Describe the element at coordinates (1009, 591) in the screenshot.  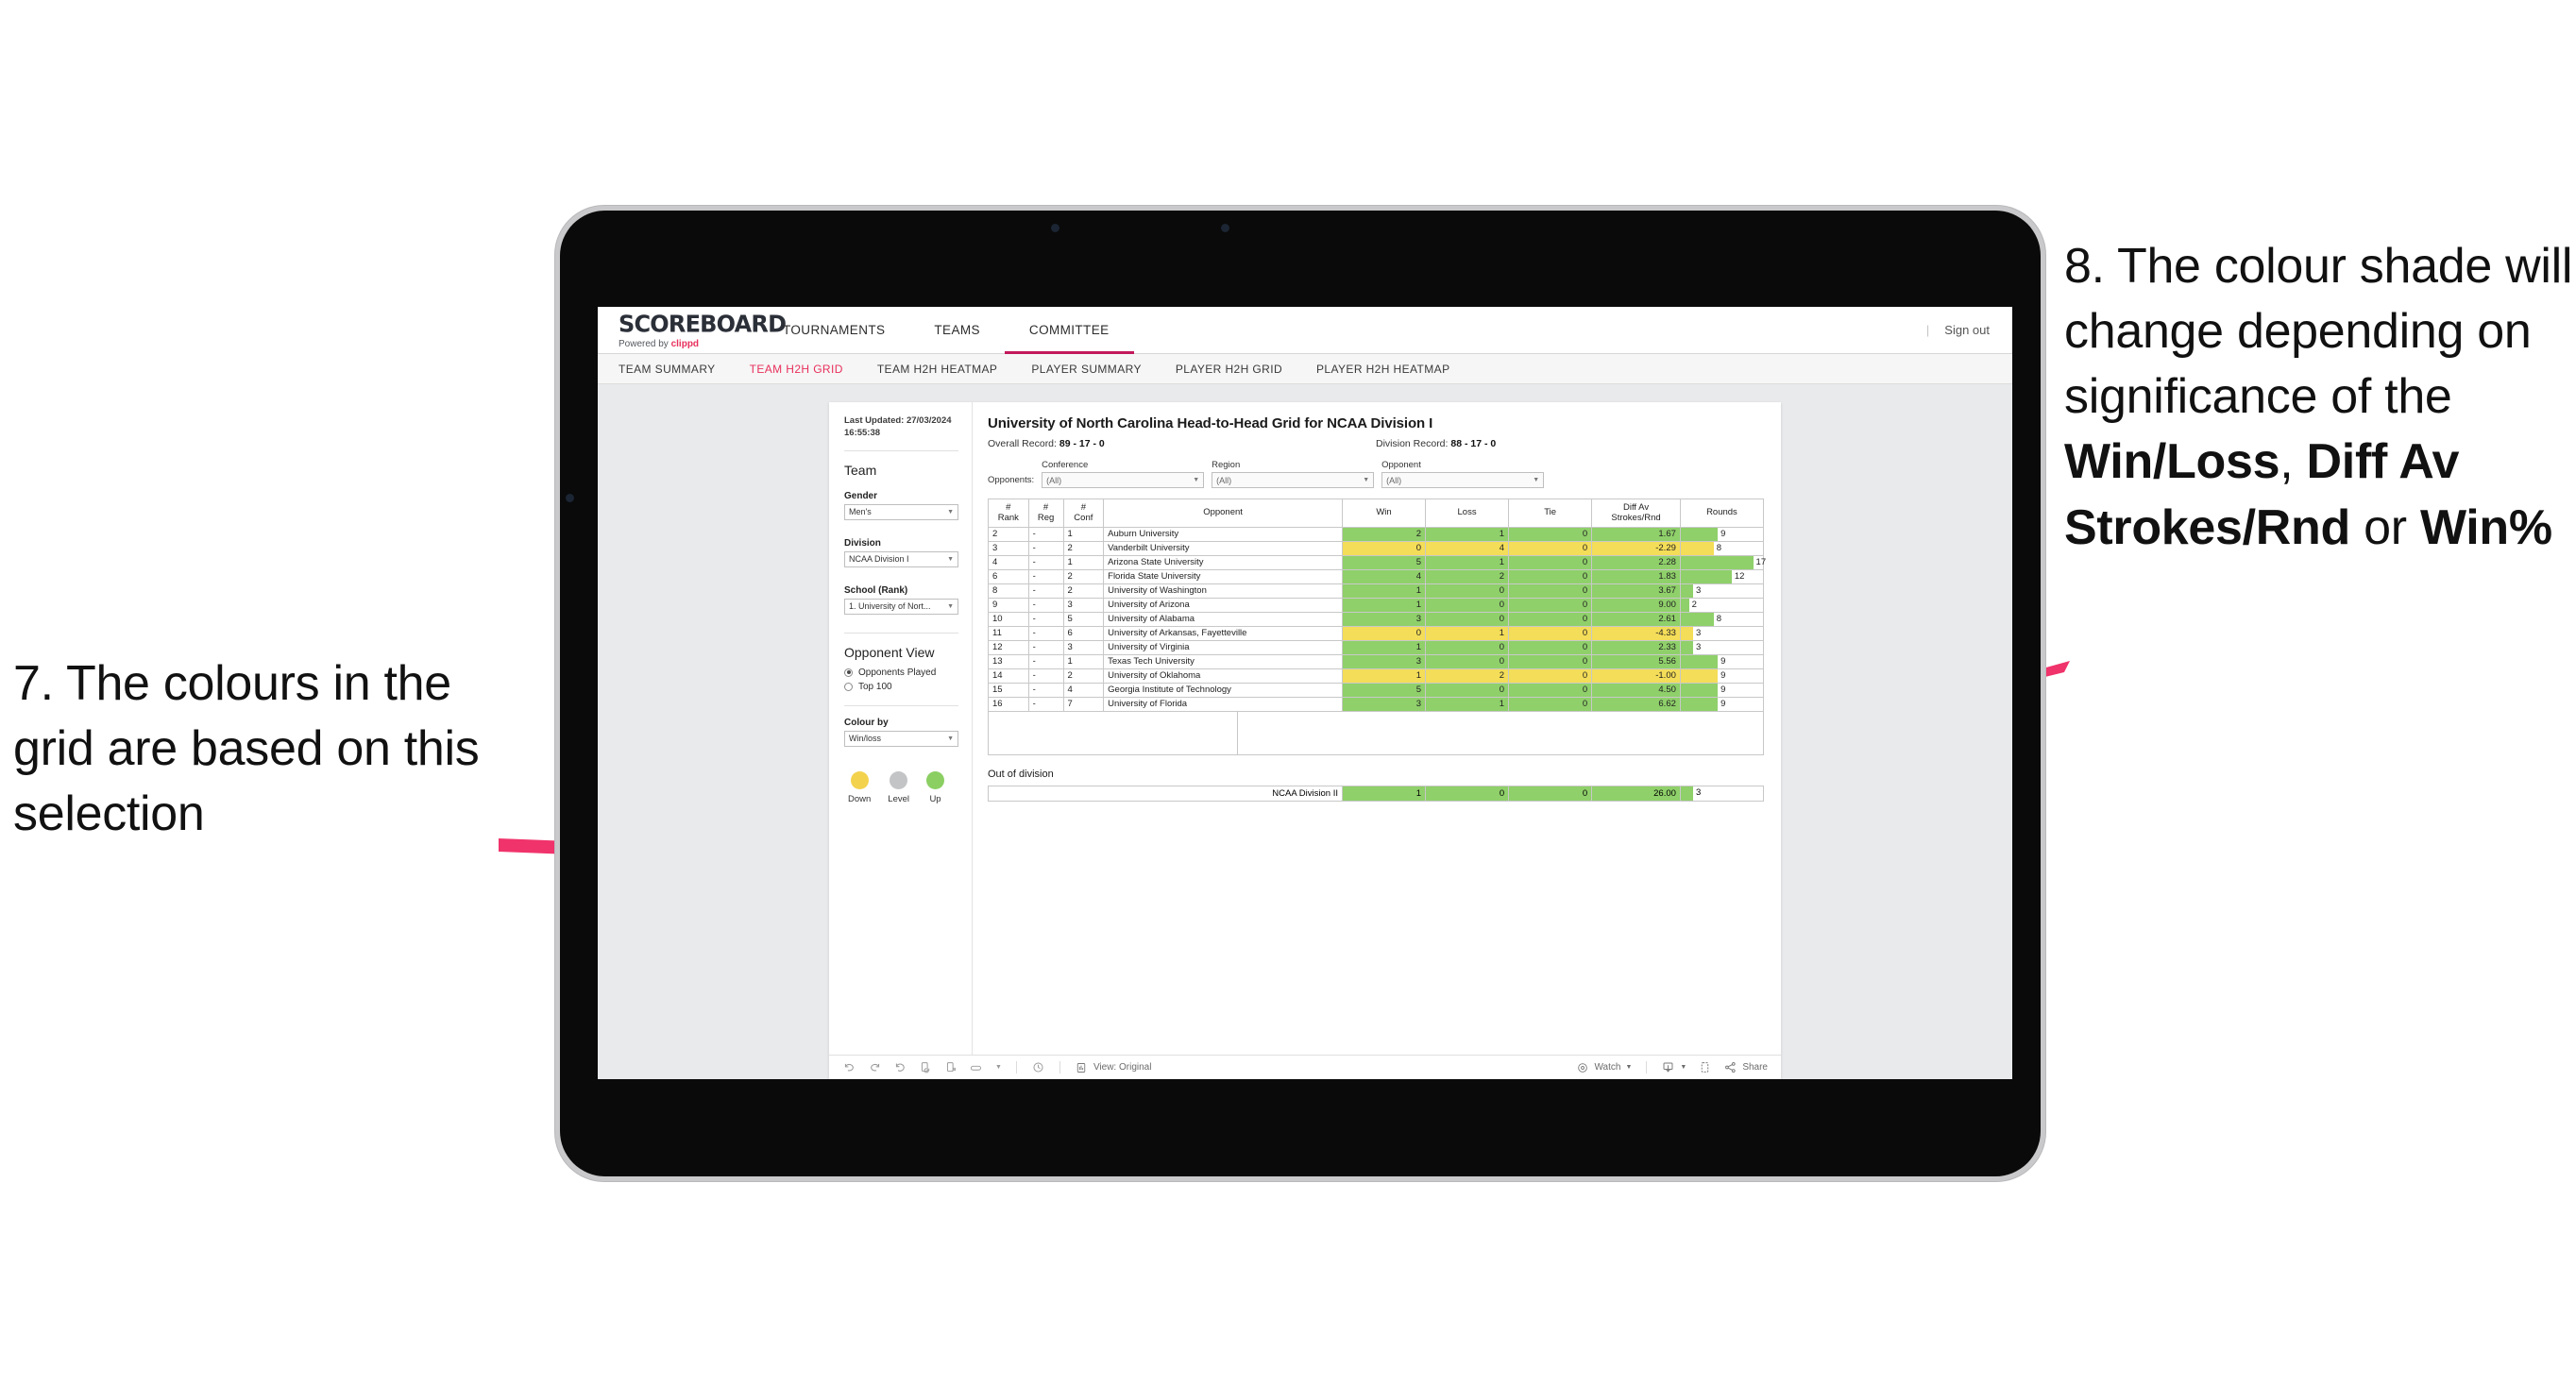
I see `cell-rank: 8` at that location.